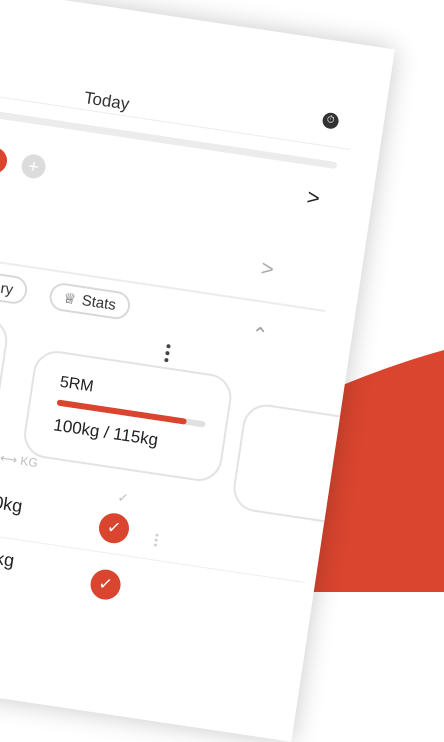 The height and width of the screenshot is (742, 444). I want to click on done-column-header: ✓, so click(123, 497).